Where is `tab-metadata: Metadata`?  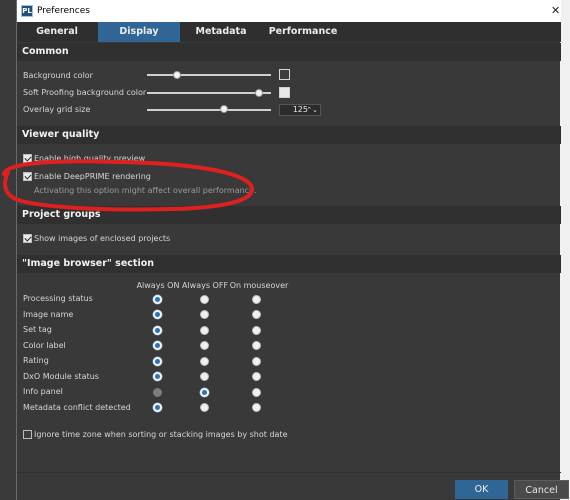 tab-metadata: Metadata is located at coordinates (221, 32).